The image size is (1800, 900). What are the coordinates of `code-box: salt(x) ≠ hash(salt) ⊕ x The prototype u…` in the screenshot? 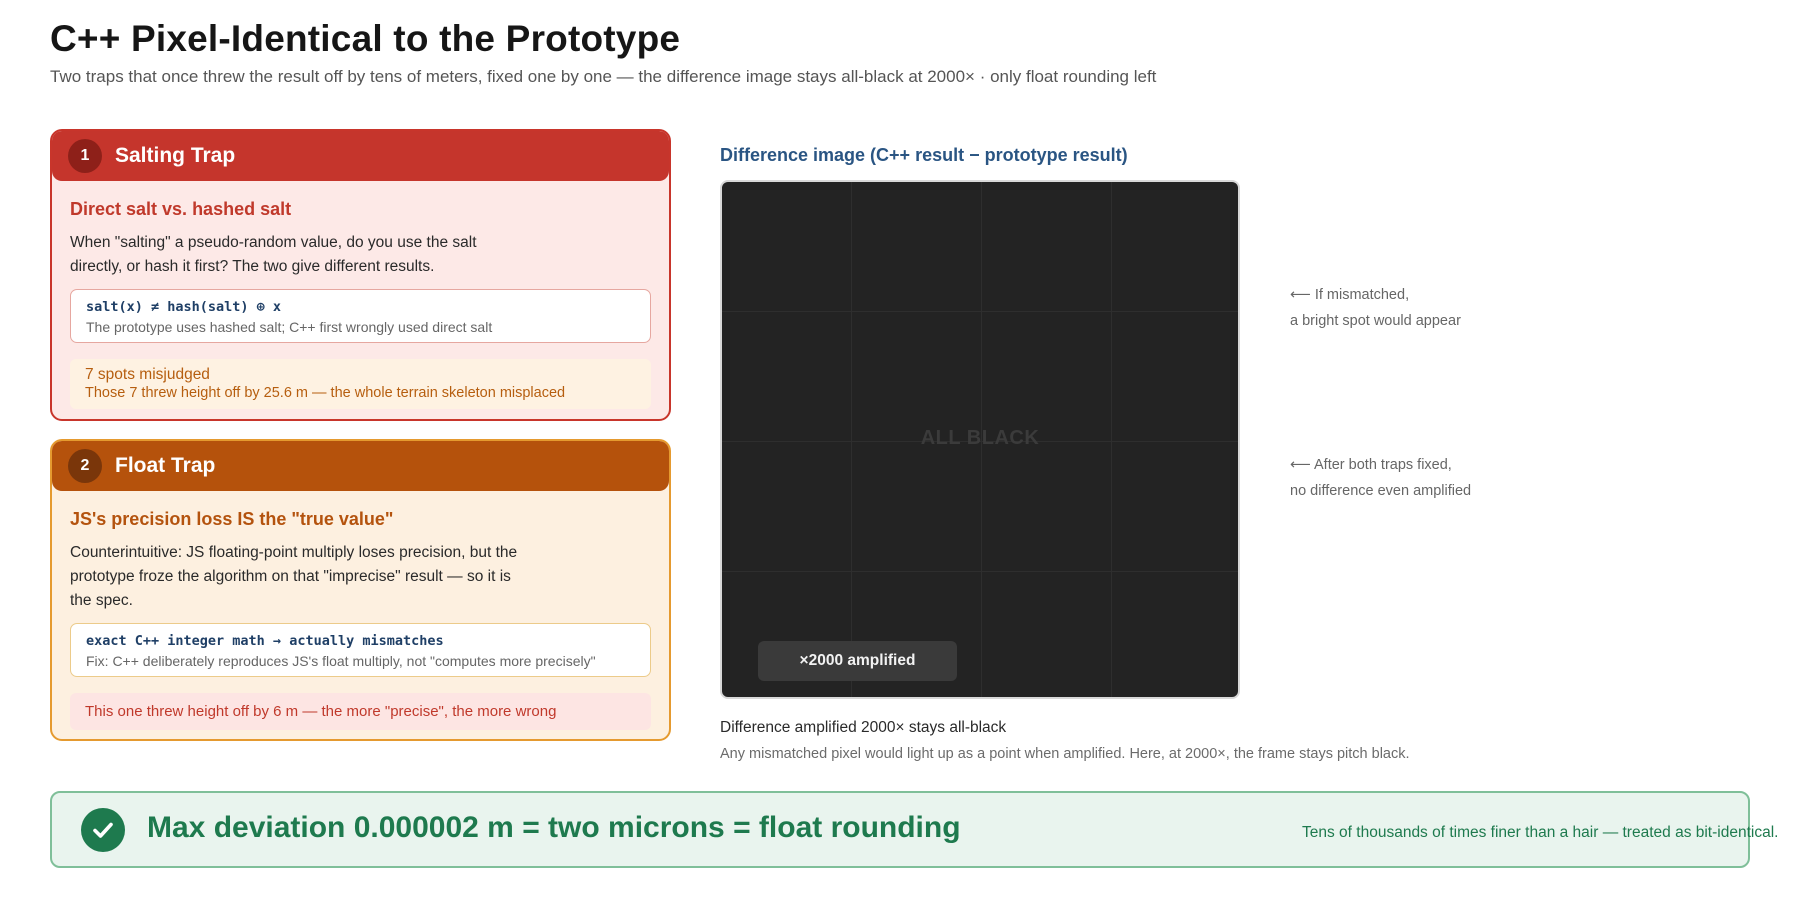 It's located at (360, 316).